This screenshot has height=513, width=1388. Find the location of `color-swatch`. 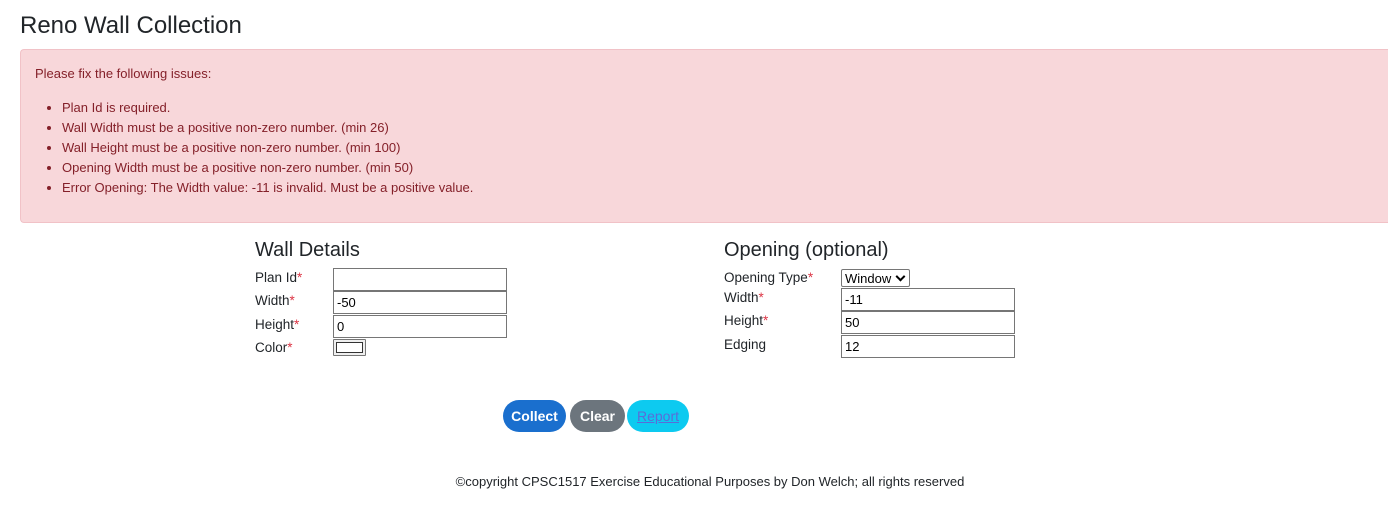

color-swatch is located at coordinates (349, 347).